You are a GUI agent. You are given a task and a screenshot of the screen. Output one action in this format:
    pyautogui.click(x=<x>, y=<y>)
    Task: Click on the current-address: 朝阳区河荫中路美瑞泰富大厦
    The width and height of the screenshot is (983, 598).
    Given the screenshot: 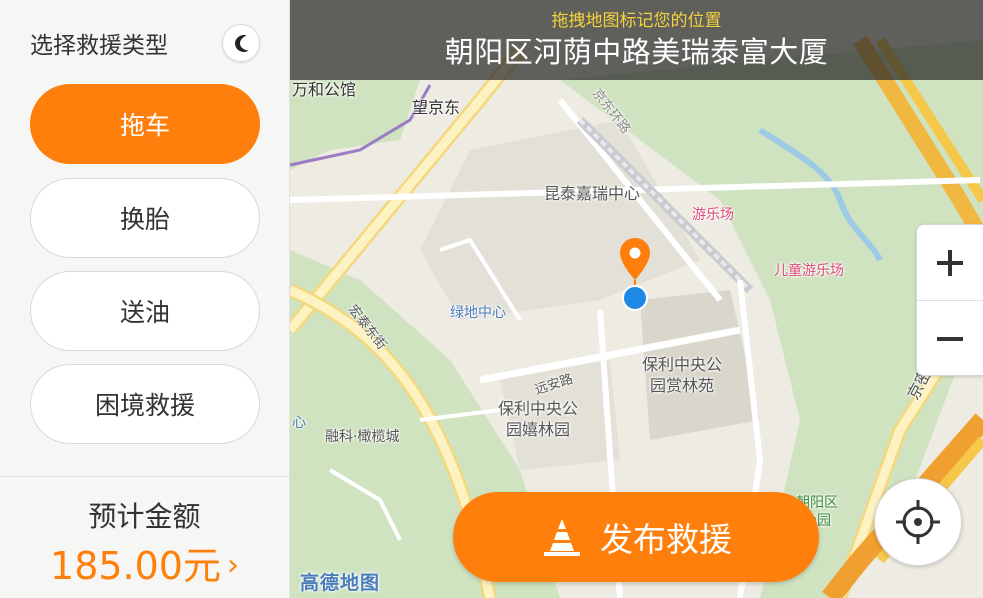 What is the action you would take?
    pyautogui.click(x=636, y=52)
    